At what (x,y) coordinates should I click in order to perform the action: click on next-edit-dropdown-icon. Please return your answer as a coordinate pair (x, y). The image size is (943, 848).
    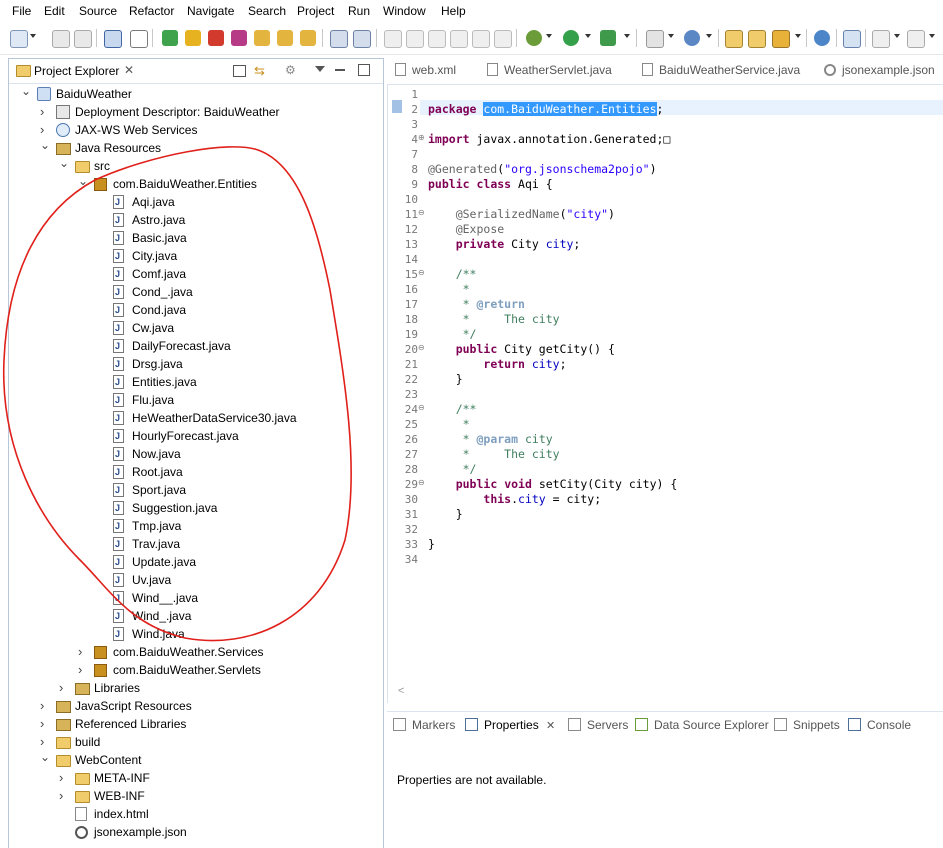
    Looking at the image, I should click on (897, 36).